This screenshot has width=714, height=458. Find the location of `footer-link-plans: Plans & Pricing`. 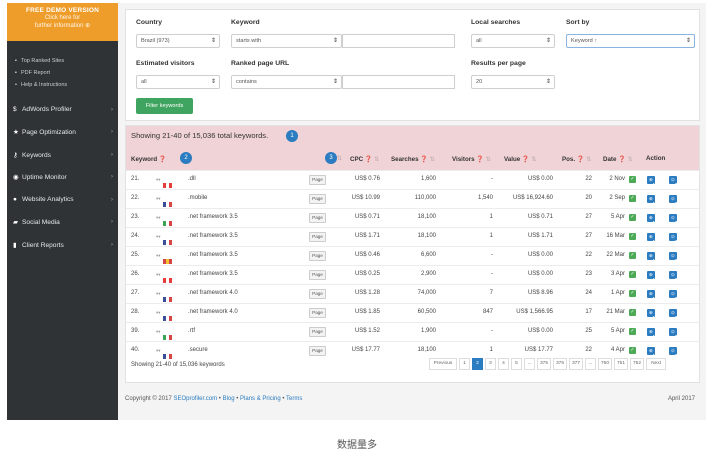

footer-link-plans: Plans & Pricing is located at coordinates (260, 399).